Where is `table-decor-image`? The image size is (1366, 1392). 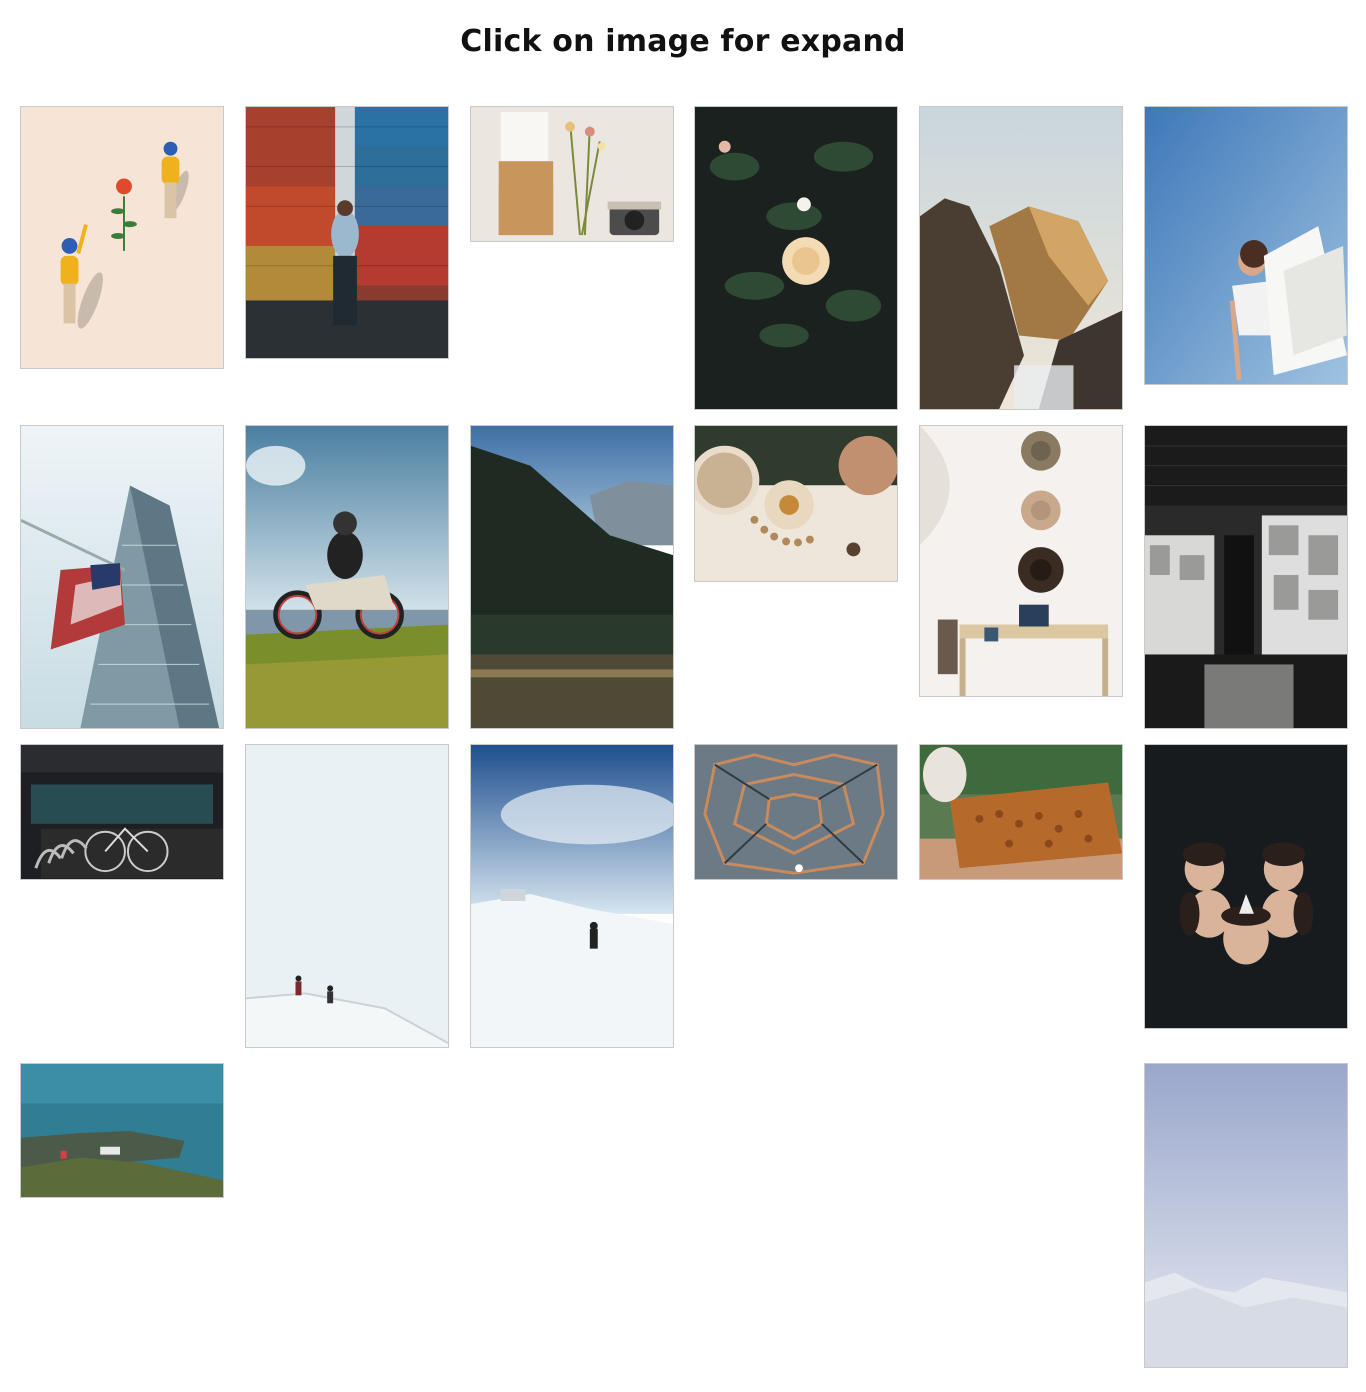
table-decor-image is located at coordinates (796, 503).